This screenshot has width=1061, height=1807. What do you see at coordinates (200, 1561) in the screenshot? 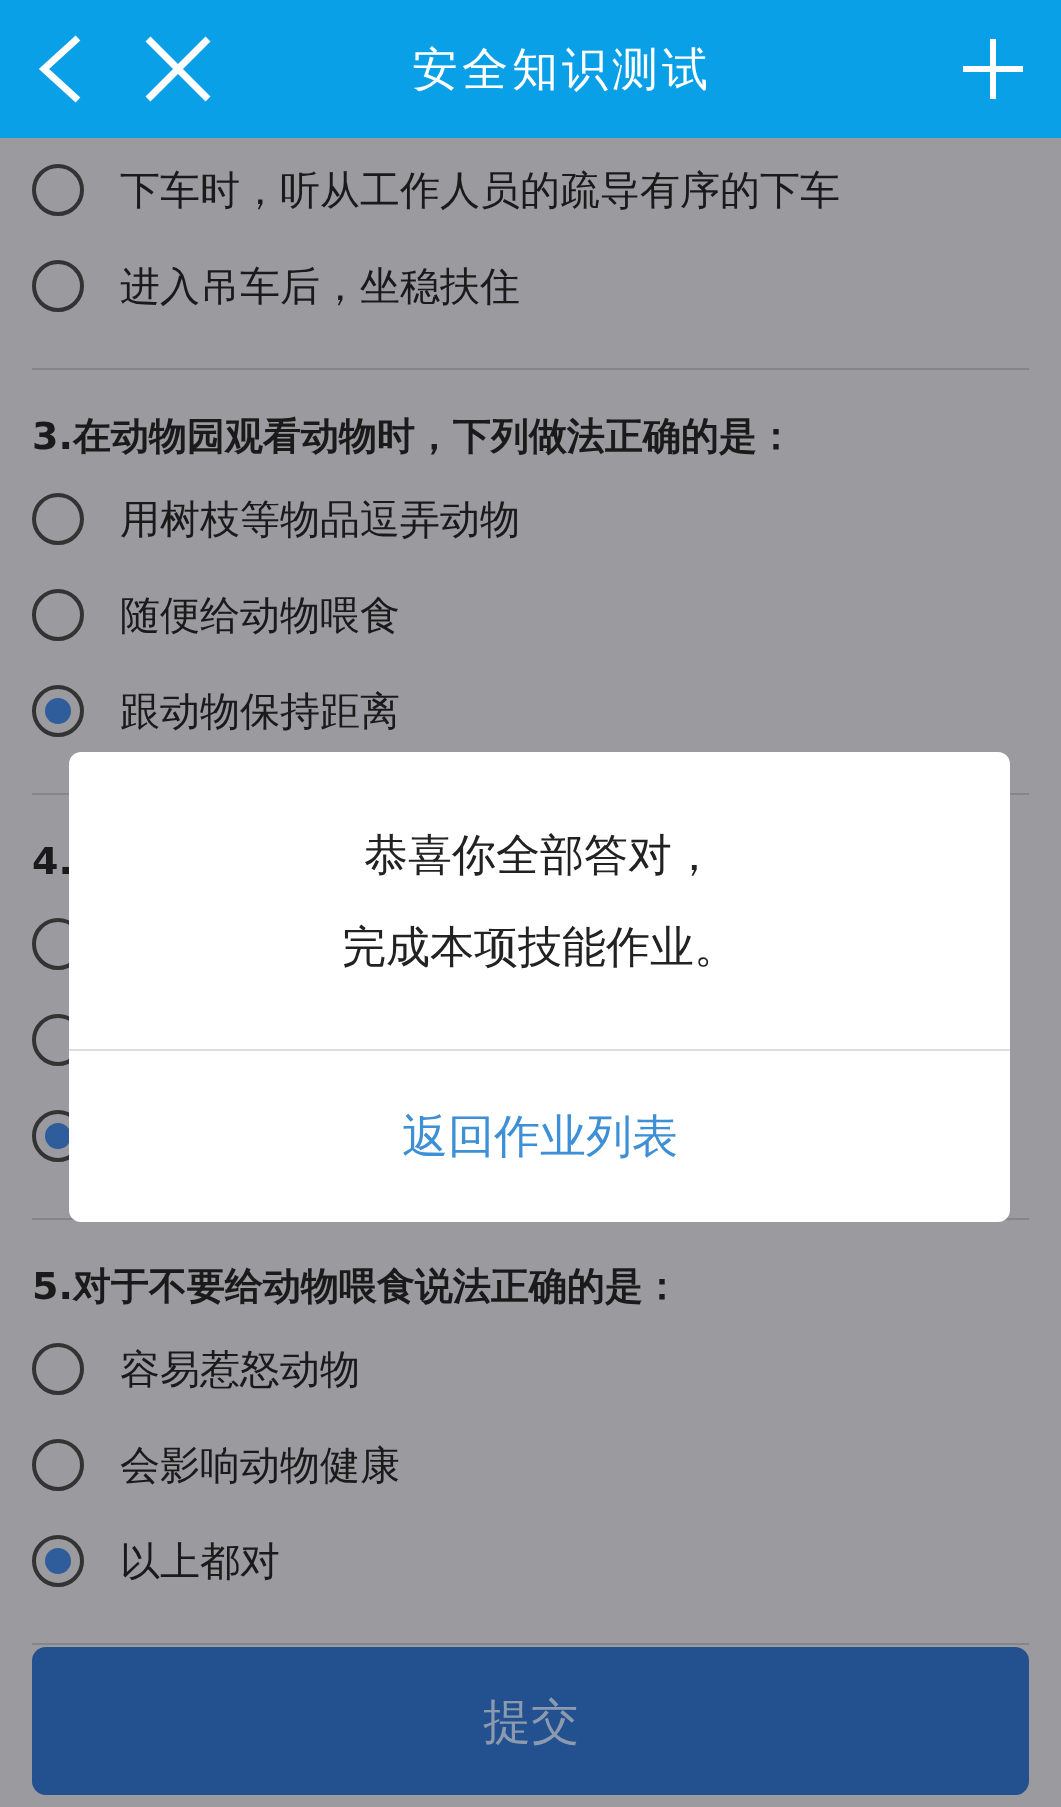
I see `option-label: 以上都对` at bounding box center [200, 1561].